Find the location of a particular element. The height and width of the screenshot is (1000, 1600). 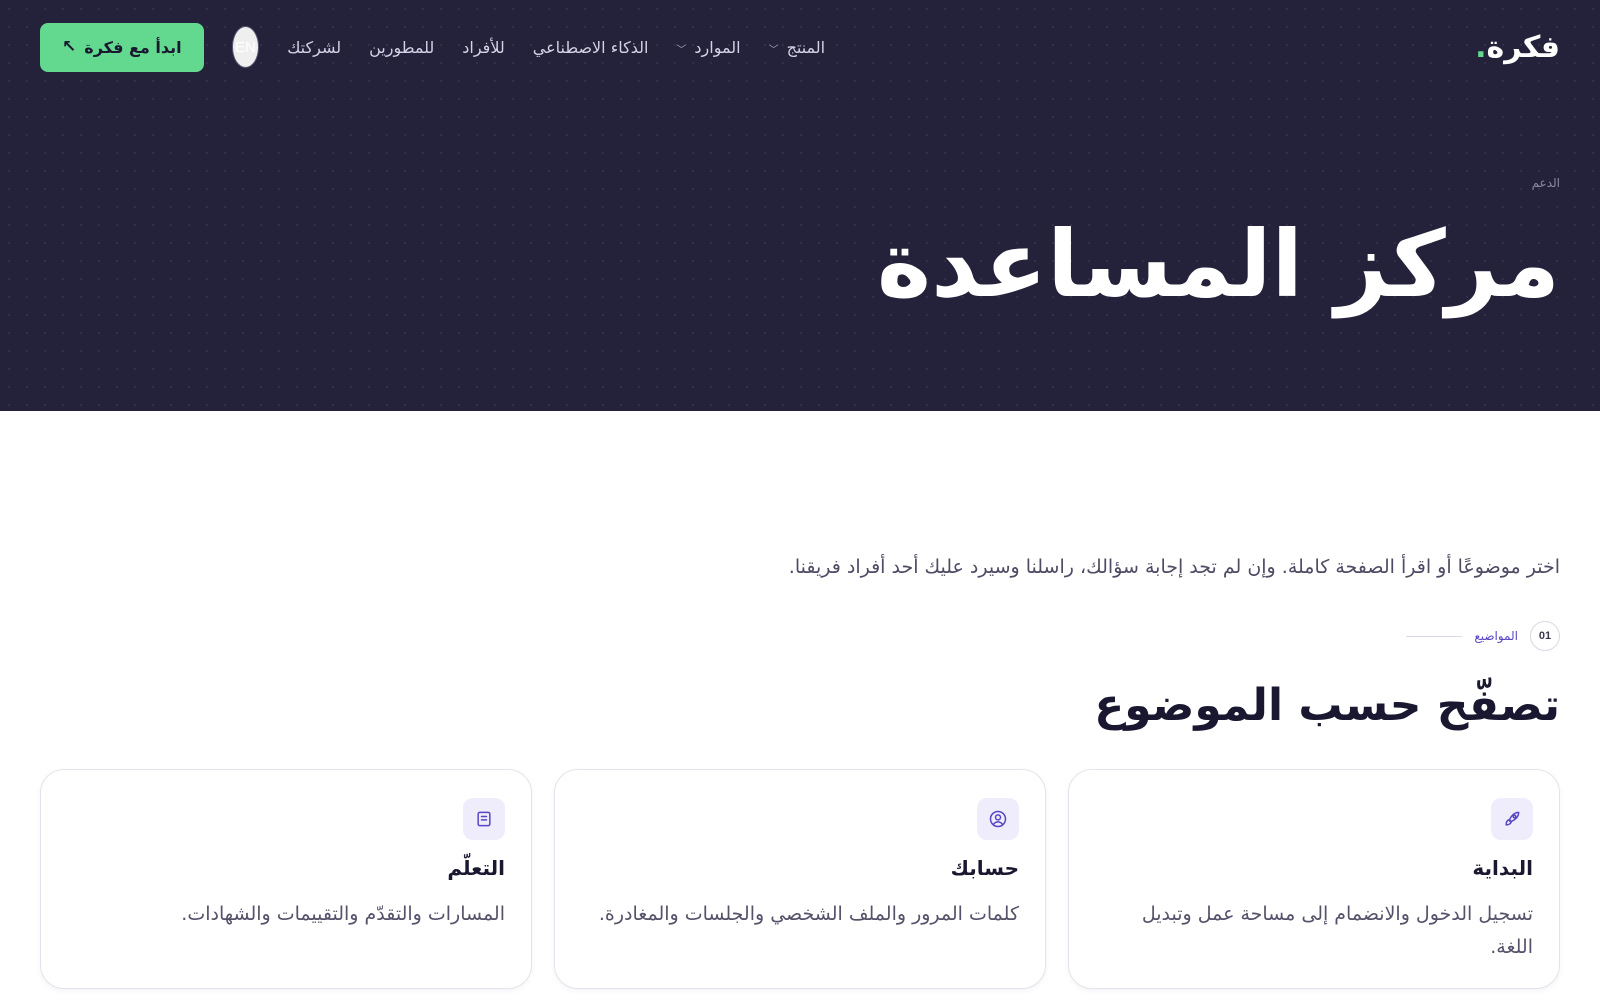

nav-item-product: المنتج ﹀ is located at coordinates (797, 47).